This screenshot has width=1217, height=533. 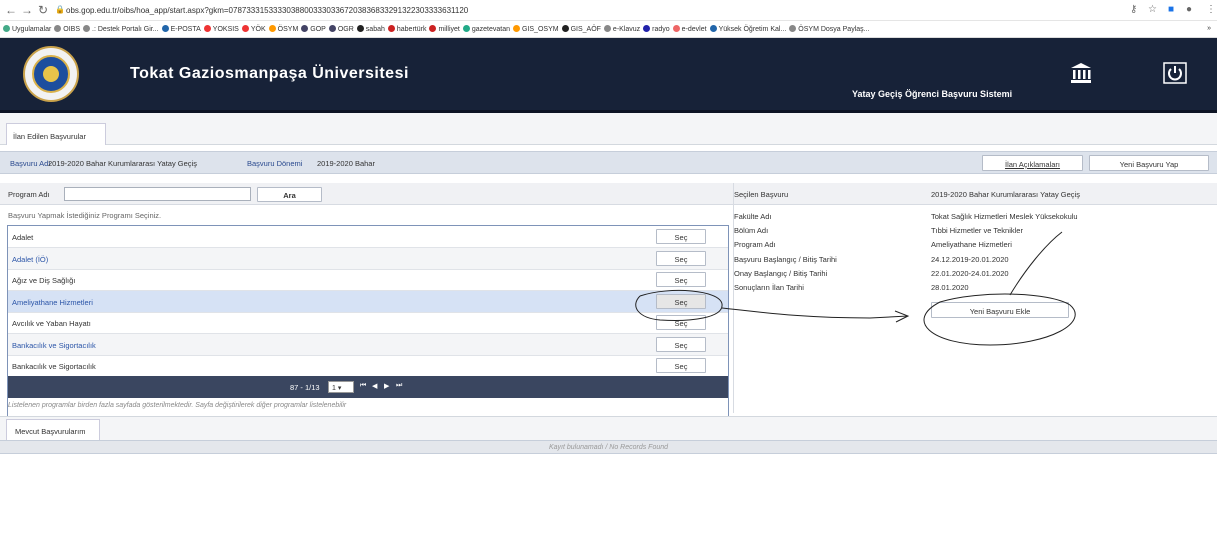 I want to click on bookmark-item: ÖSYM, so click(x=283, y=29).